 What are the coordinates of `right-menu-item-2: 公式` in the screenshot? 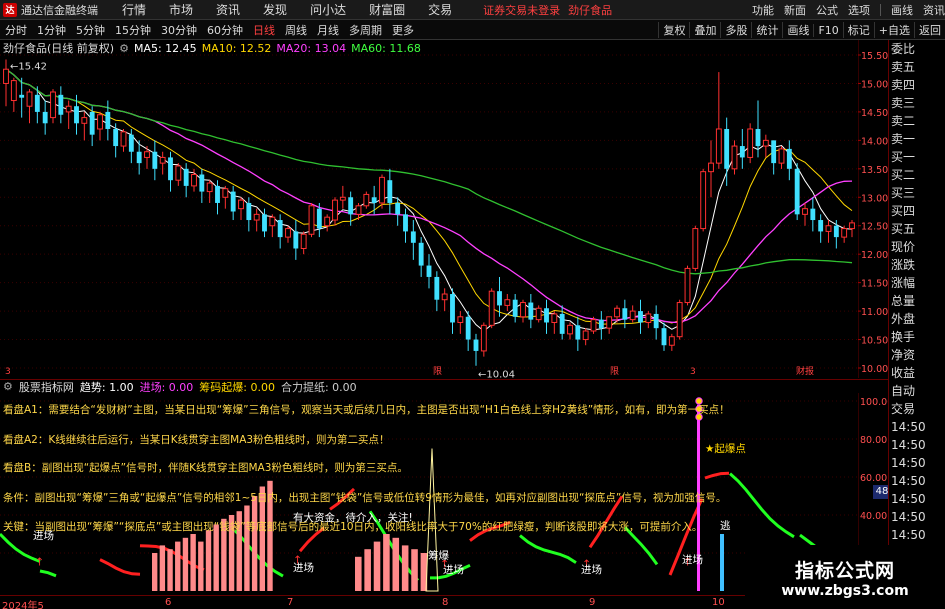 It's located at (827, 10).